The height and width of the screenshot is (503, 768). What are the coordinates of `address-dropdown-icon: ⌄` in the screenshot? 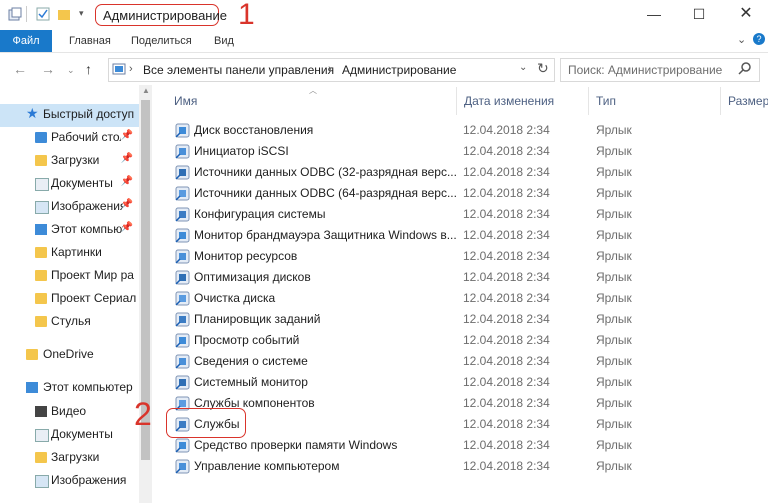 It's located at (523, 67).